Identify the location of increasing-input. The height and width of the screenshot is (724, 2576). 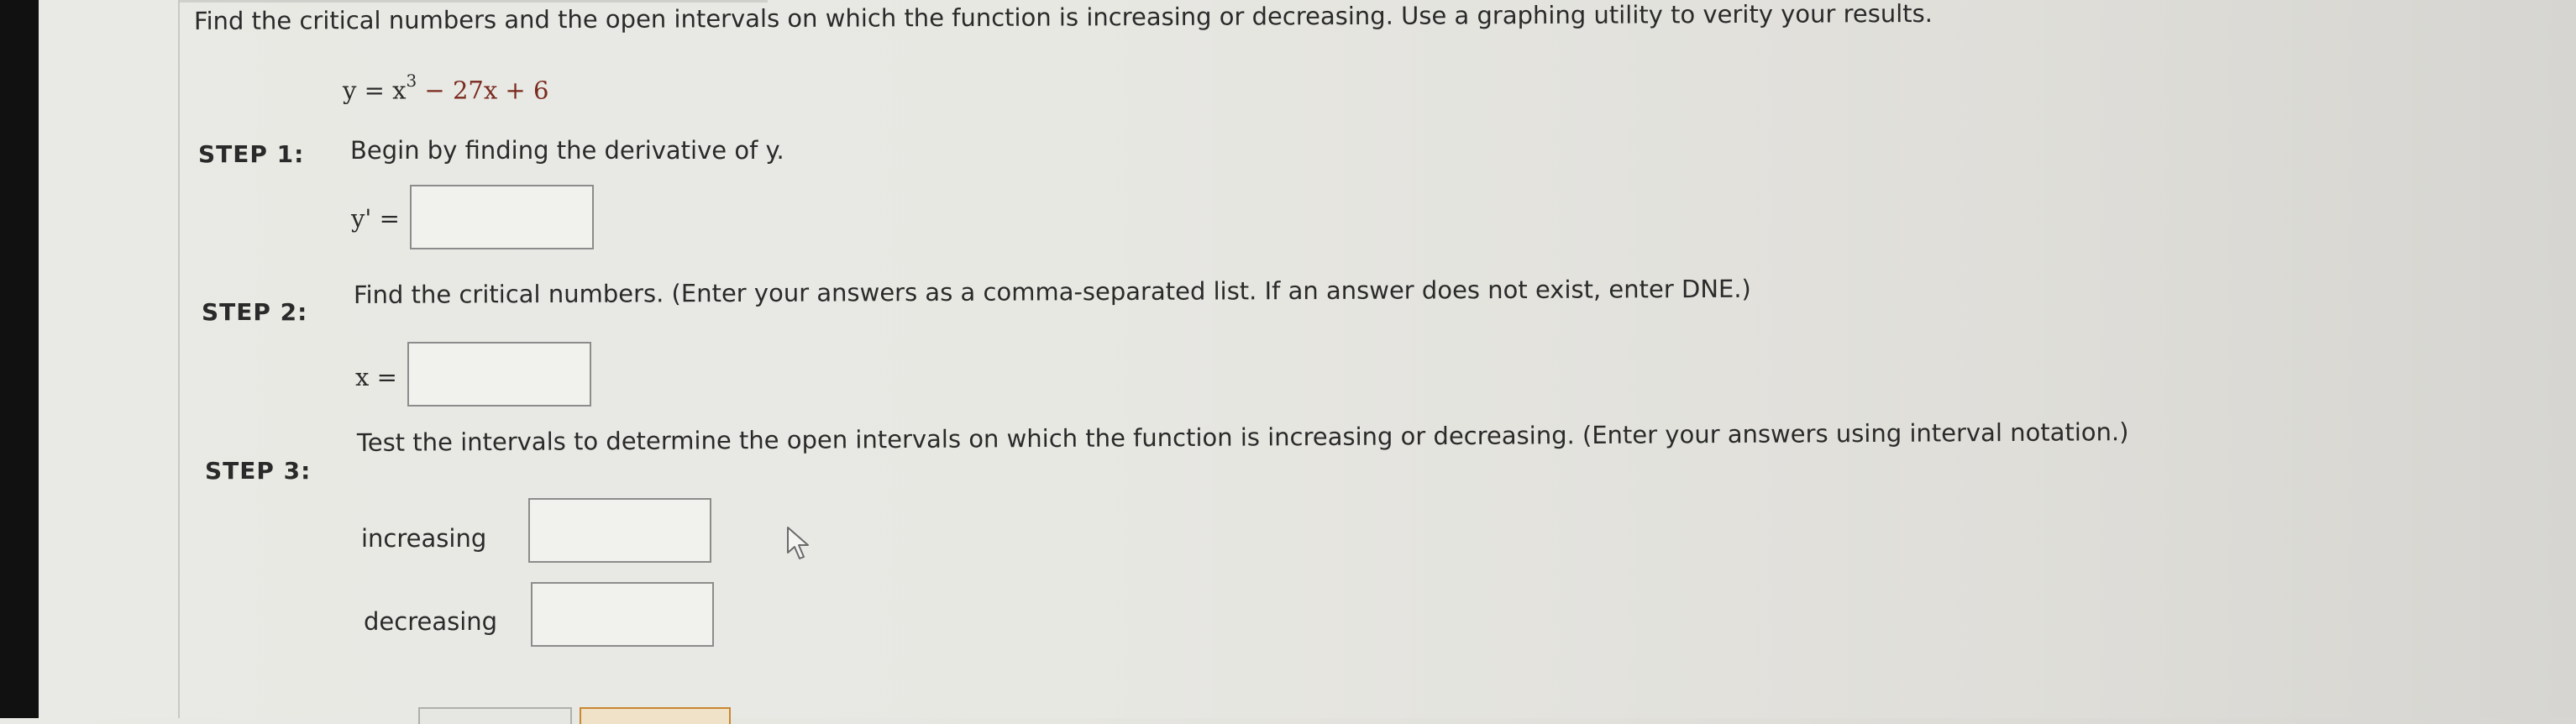
(619, 530).